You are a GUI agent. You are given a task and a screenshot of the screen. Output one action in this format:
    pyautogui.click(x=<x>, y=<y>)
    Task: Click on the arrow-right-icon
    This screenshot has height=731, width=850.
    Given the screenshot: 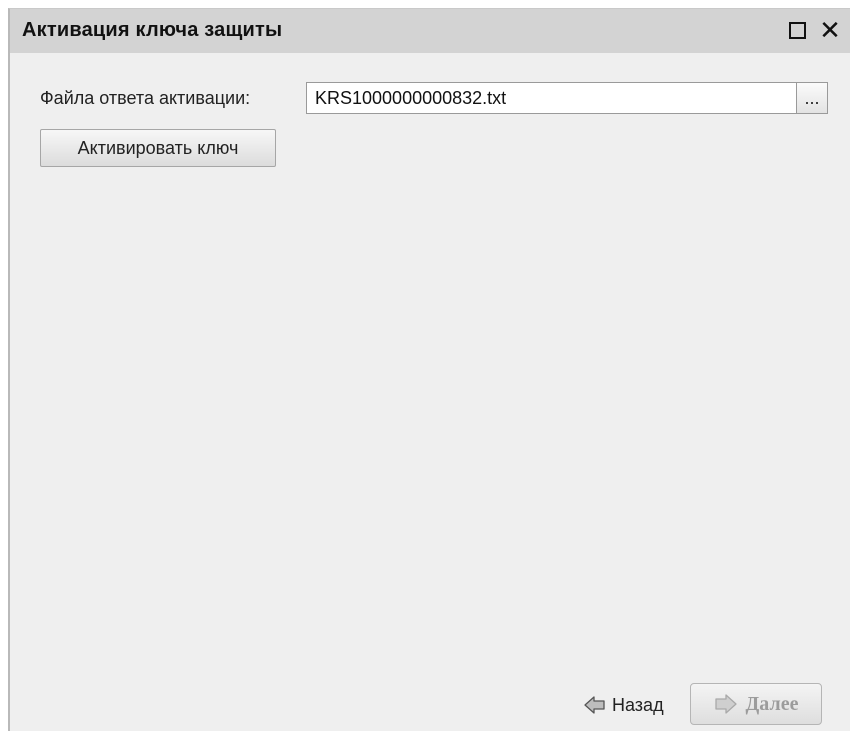 What is the action you would take?
    pyautogui.click(x=725, y=704)
    